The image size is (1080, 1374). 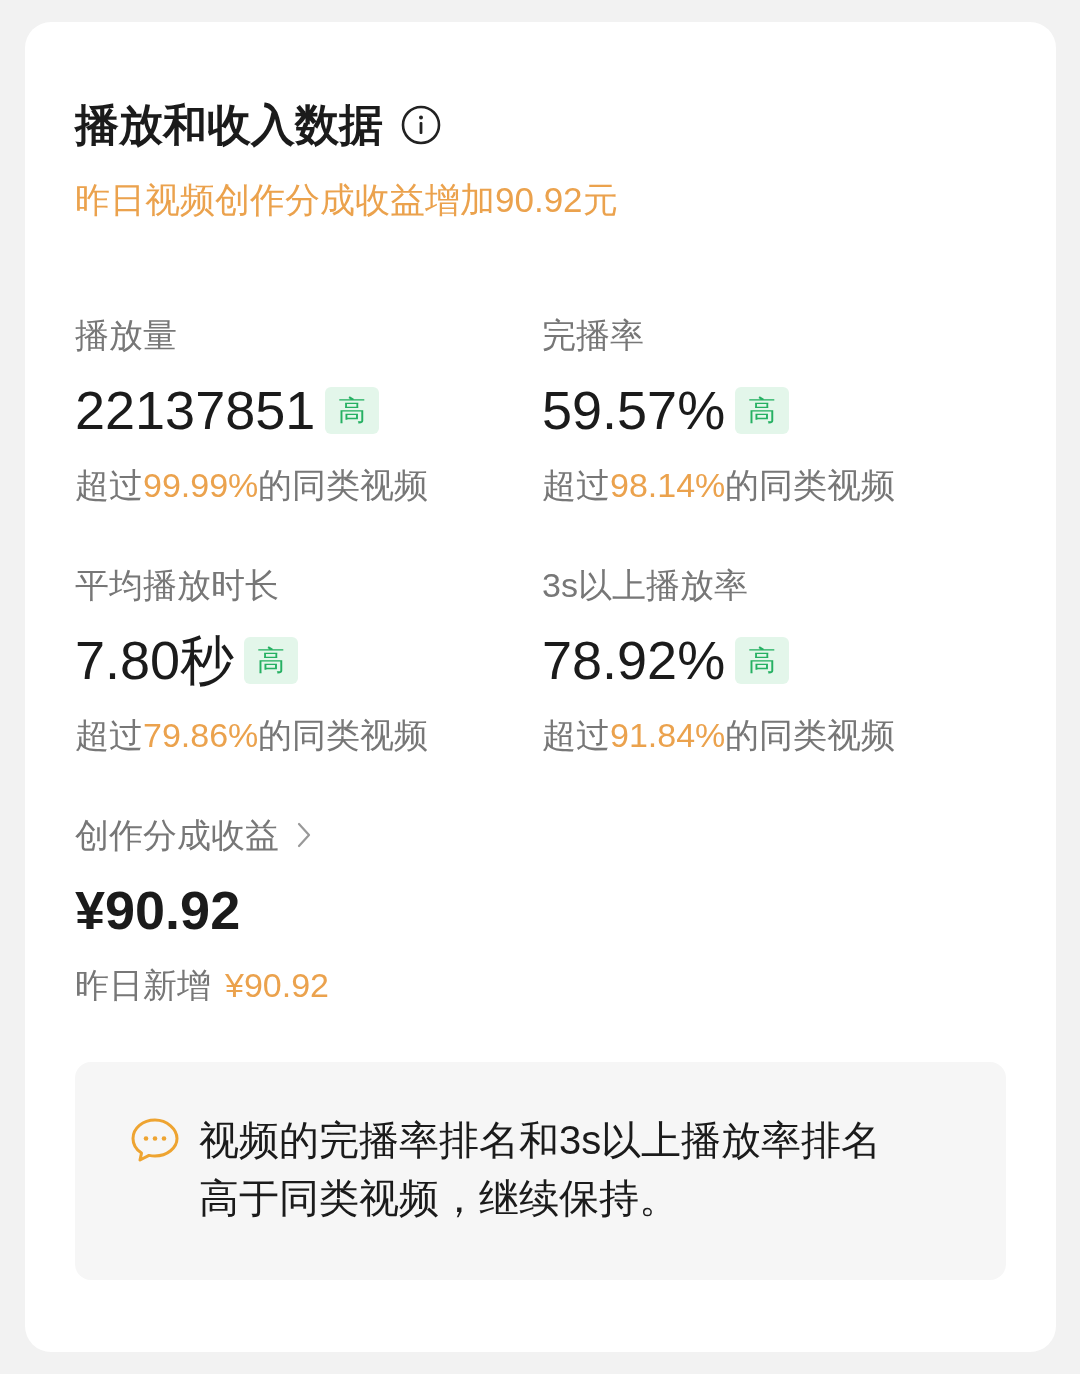 I want to click on metric-label: 完播率, so click(x=593, y=335).